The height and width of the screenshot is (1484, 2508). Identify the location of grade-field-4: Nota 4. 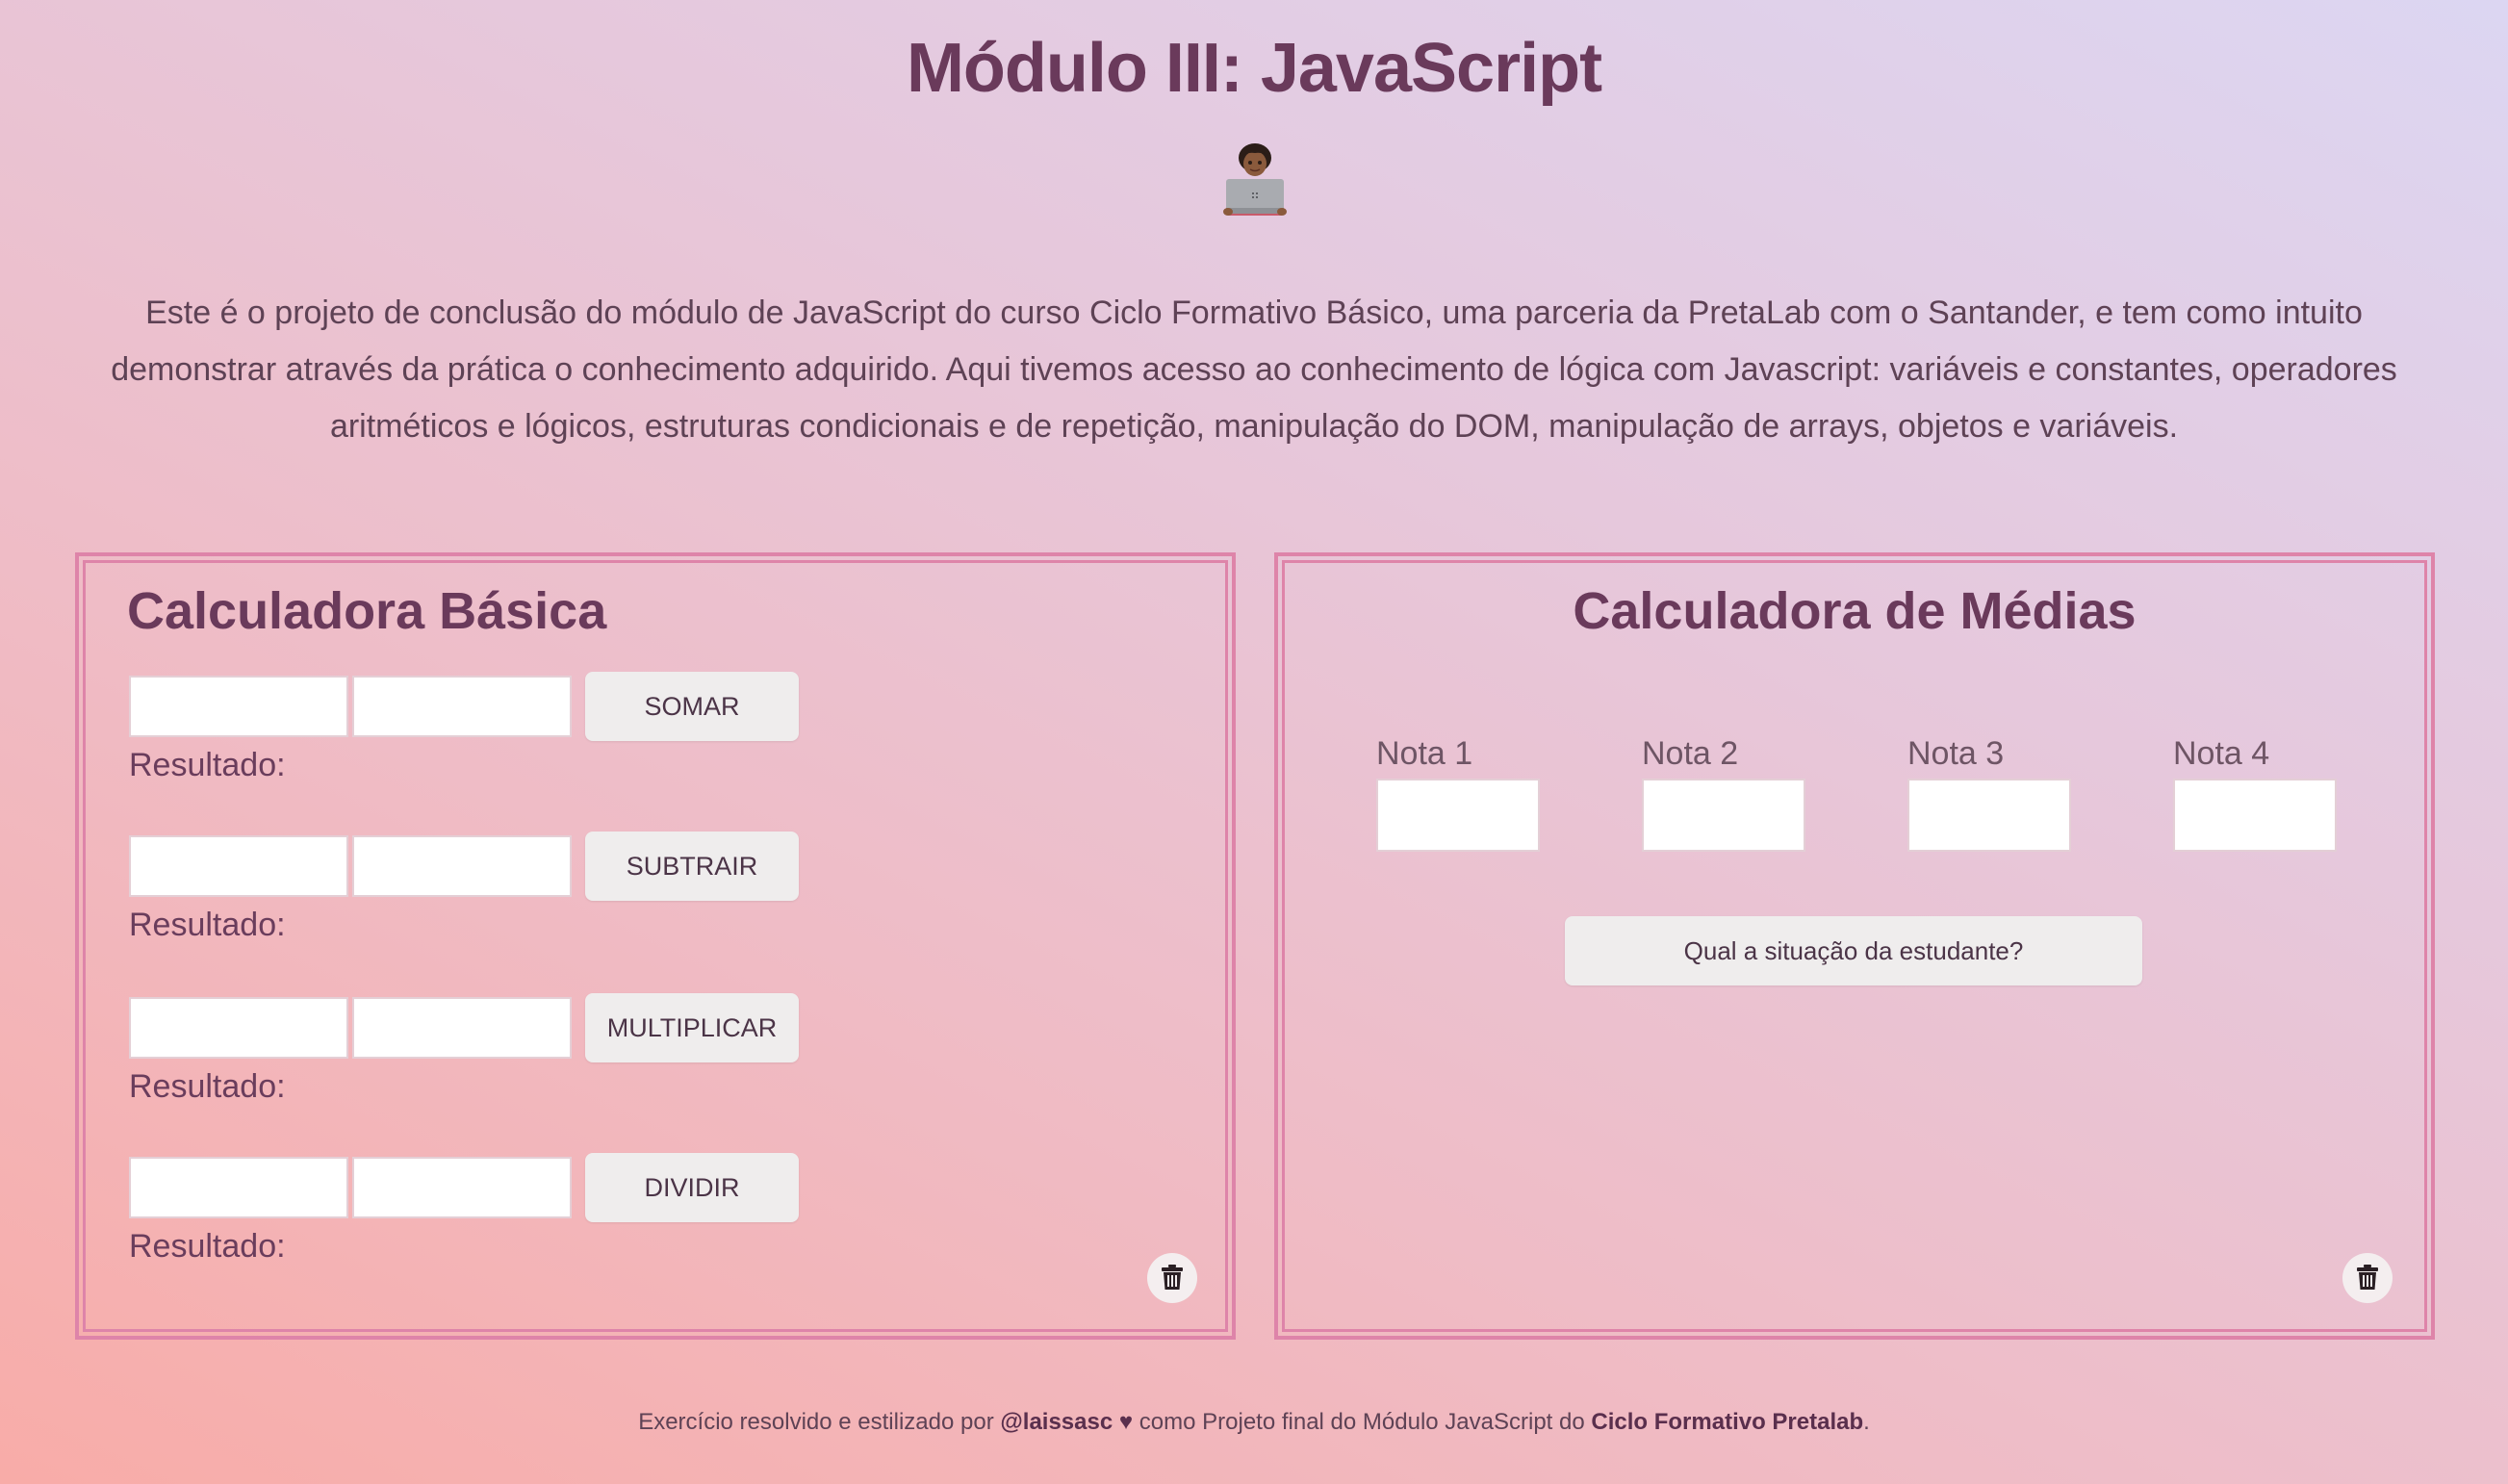
(2255, 793).